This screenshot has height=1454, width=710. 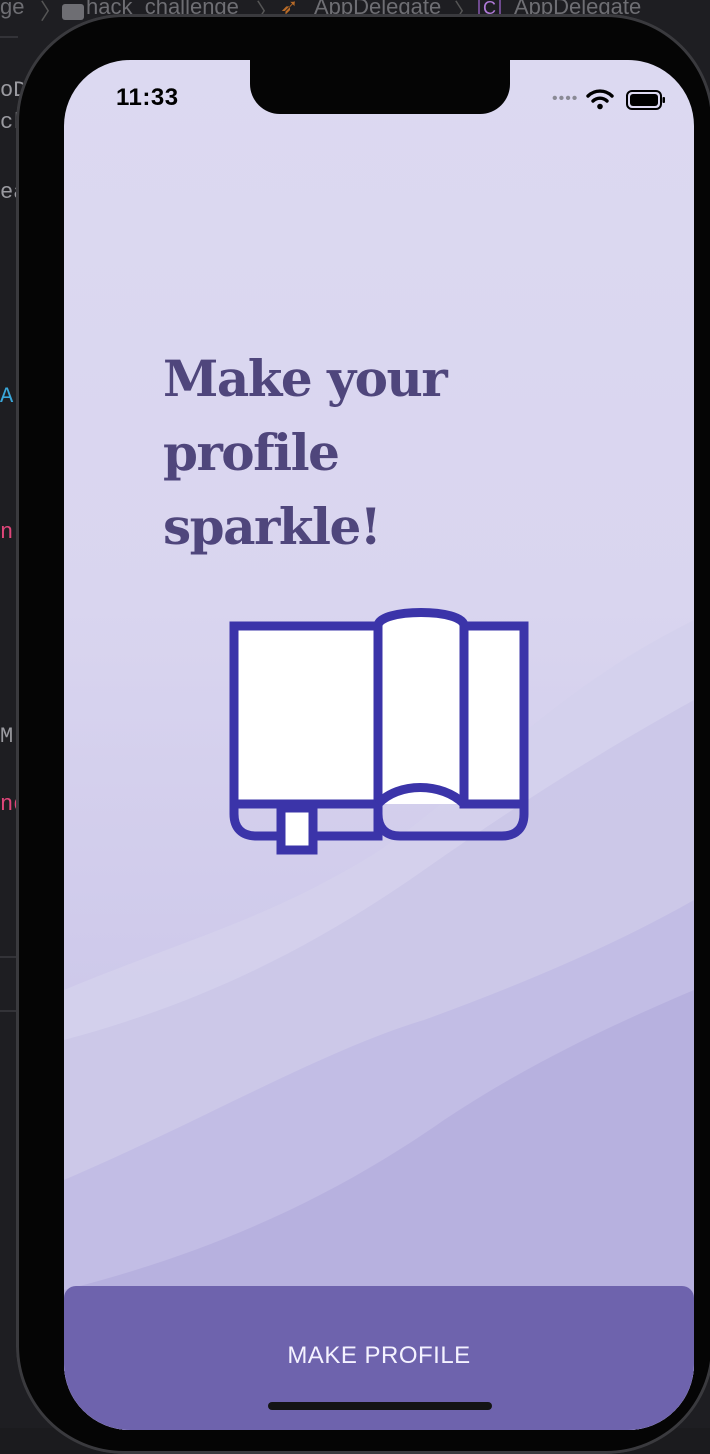 I want to click on code-fragment: n, so click(x=7, y=532).